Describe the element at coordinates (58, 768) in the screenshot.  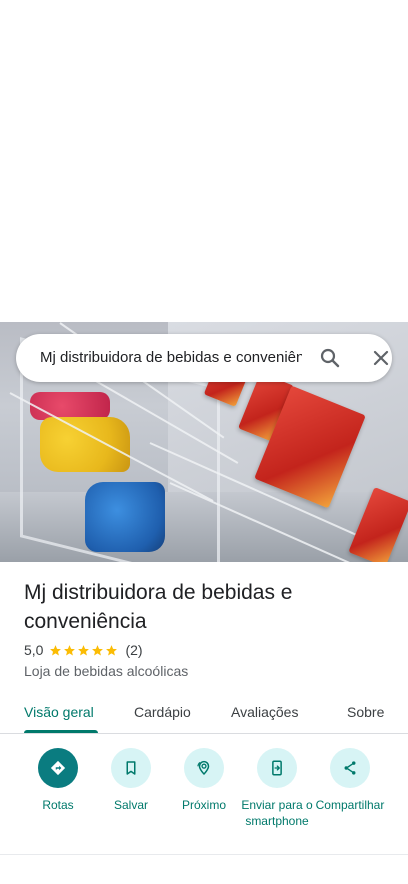
I see `directions-icon` at that location.